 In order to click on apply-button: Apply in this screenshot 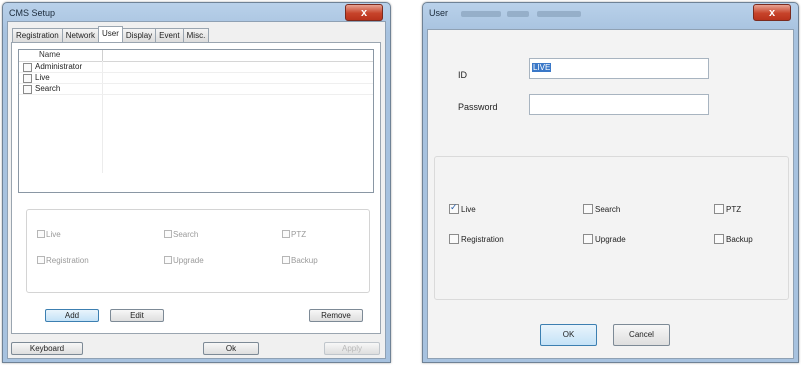, I will do `click(352, 348)`.